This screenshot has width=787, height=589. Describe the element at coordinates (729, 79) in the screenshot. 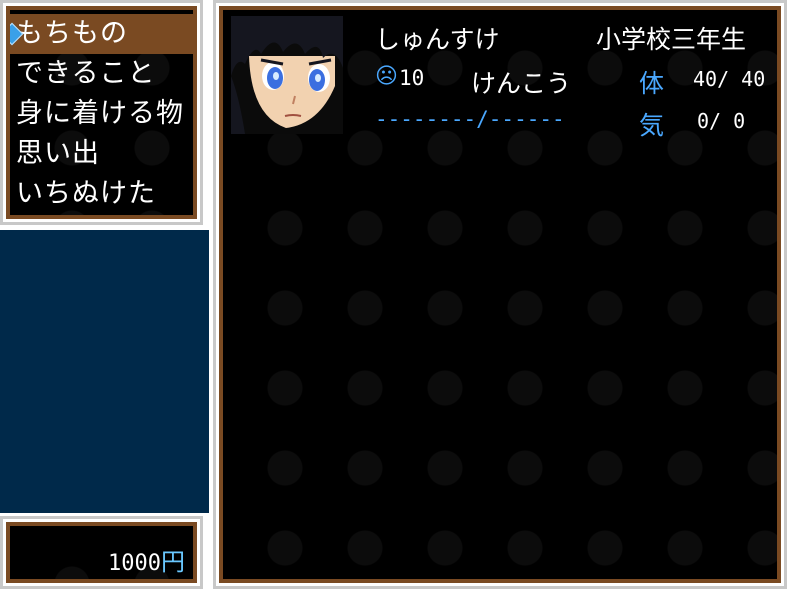

I see `hp-value: 40/ 40` at that location.